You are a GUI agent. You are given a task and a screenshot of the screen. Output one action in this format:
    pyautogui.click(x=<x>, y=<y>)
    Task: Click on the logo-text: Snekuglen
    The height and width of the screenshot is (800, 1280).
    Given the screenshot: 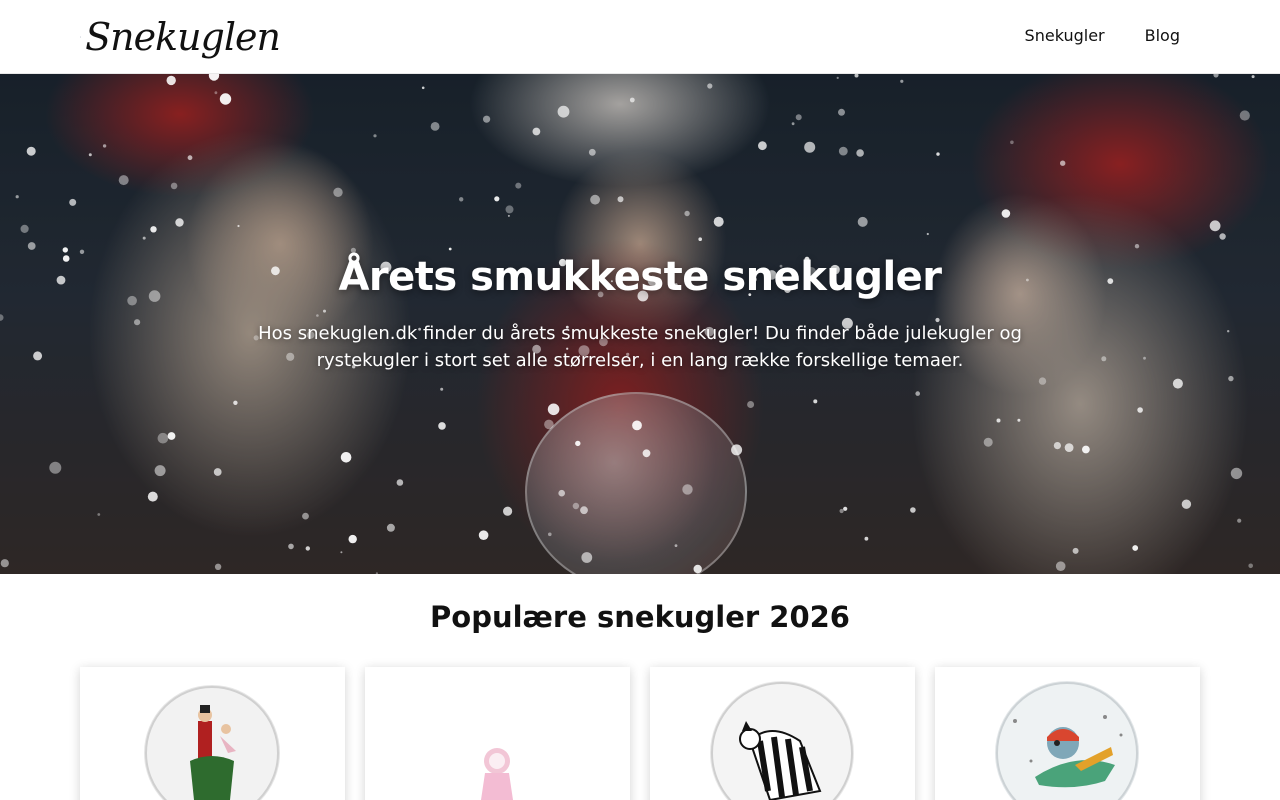 What is the action you would take?
    pyautogui.click(x=183, y=37)
    